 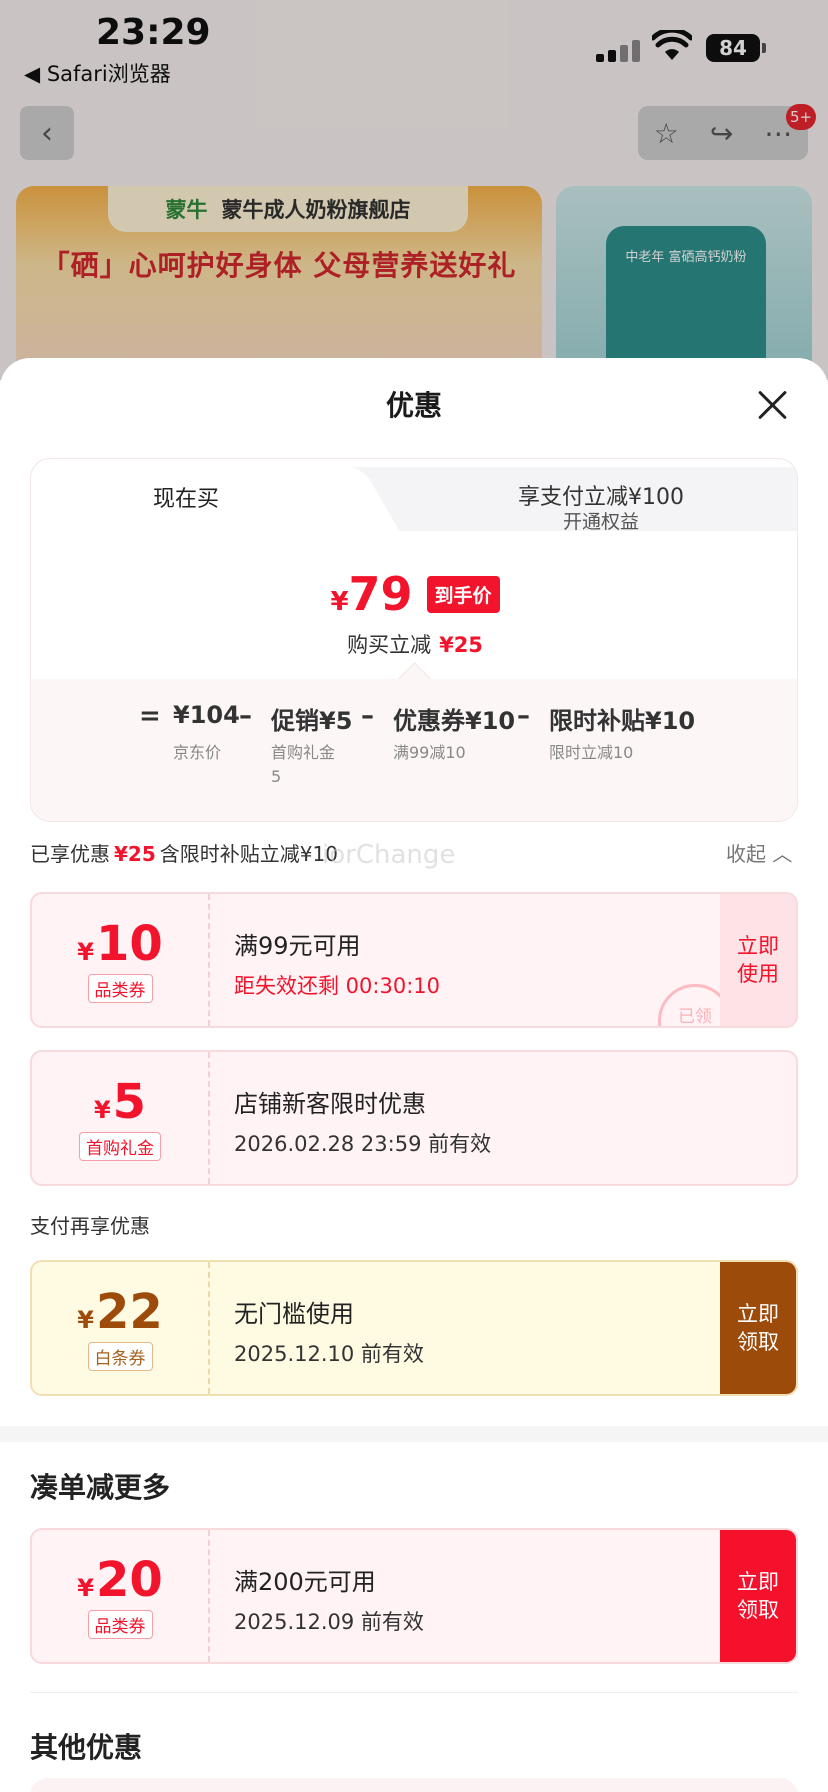 What do you see at coordinates (367, 716) in the screenshot?
I see `formula-minus-2: –` at bounding box center [367, 716].